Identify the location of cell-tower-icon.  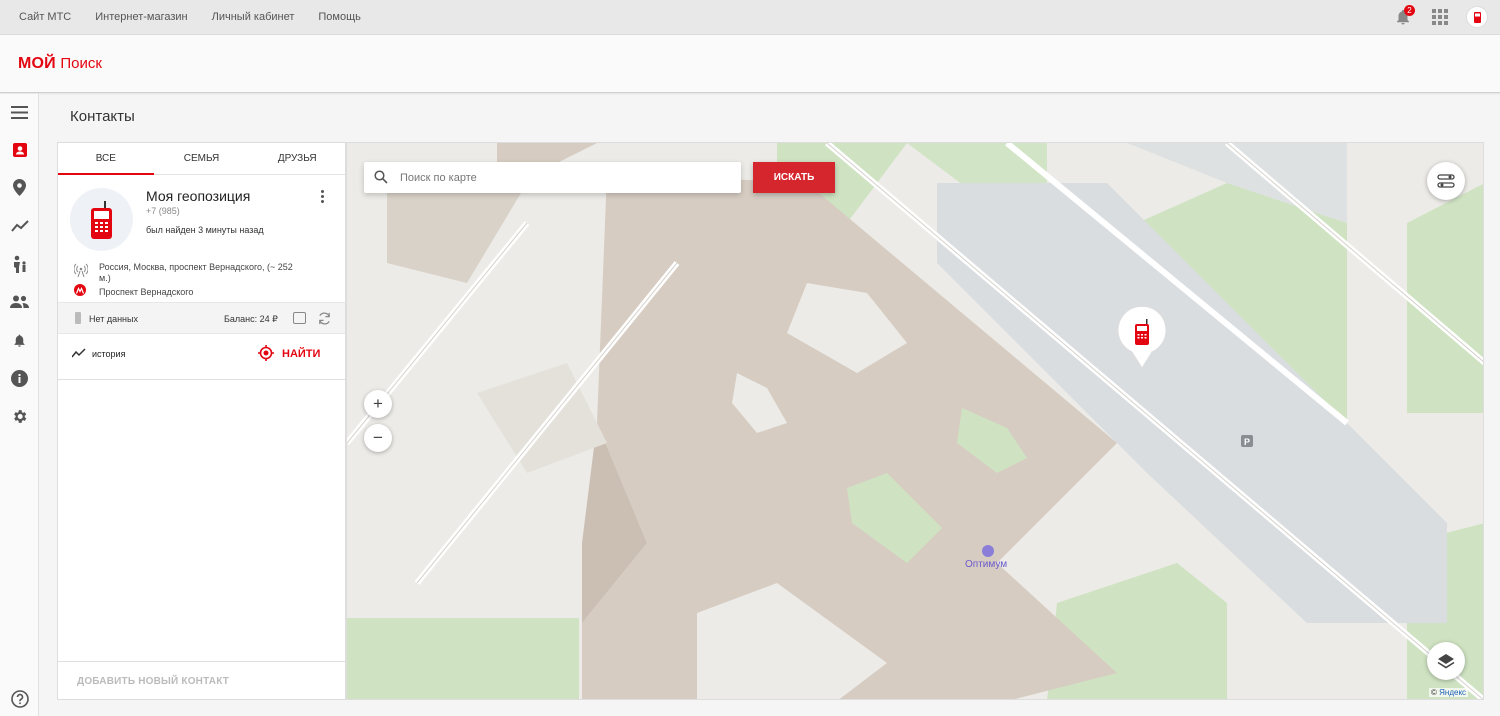
(81, 270).